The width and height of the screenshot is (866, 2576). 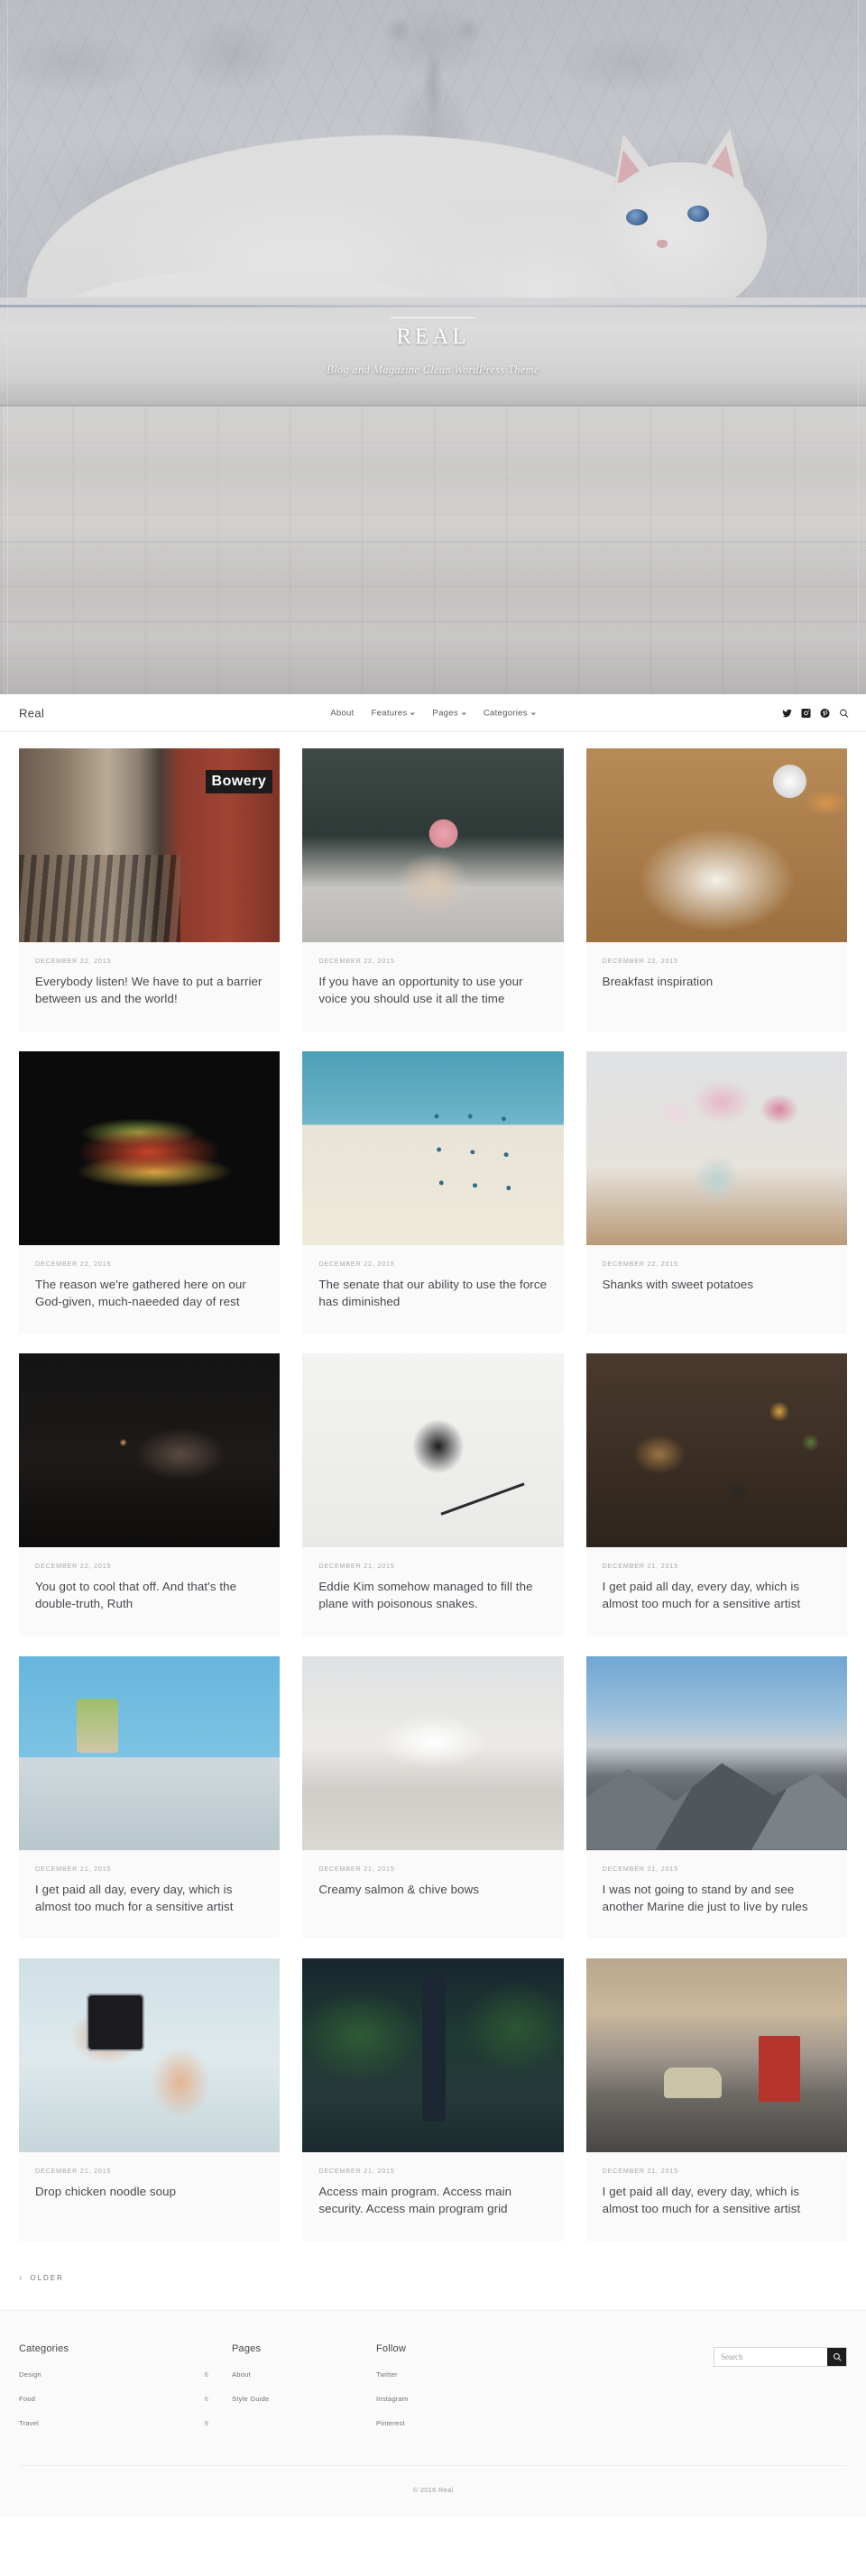 What do you see at coordinates (432, 1889) in the screenshot?
I see `post-title: Creamy salmon & chive bows` at bounding box center [432, 1889].